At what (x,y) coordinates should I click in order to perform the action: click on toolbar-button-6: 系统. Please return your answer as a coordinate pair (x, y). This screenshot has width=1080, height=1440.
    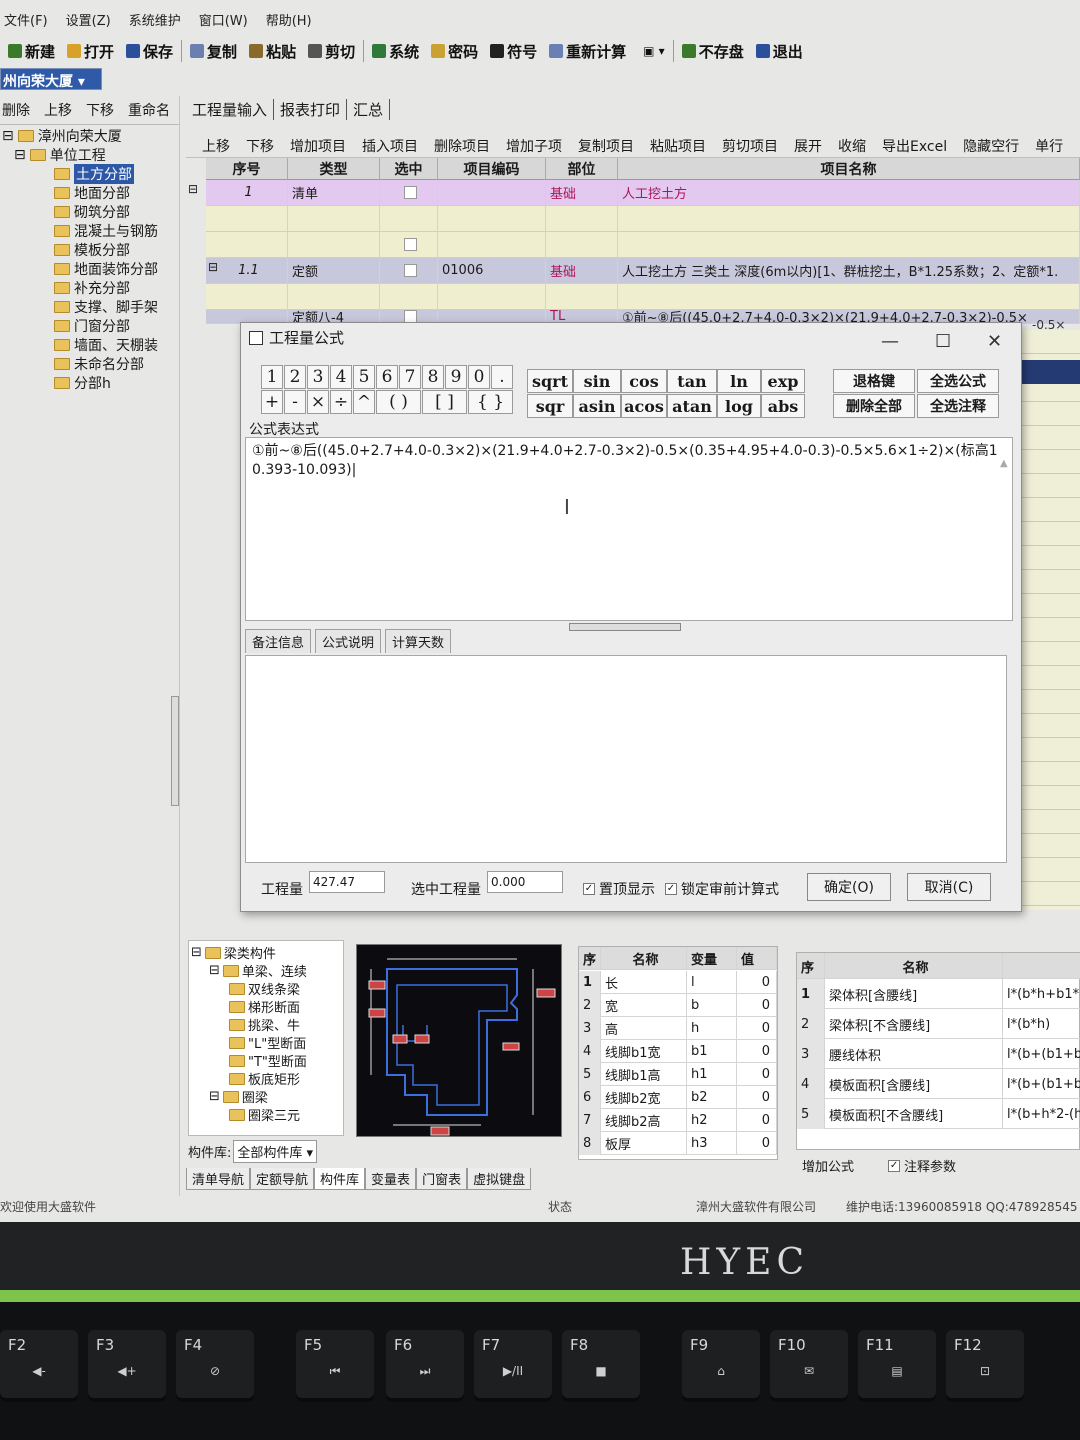
    Looking at the image, I should click on (395, 51).